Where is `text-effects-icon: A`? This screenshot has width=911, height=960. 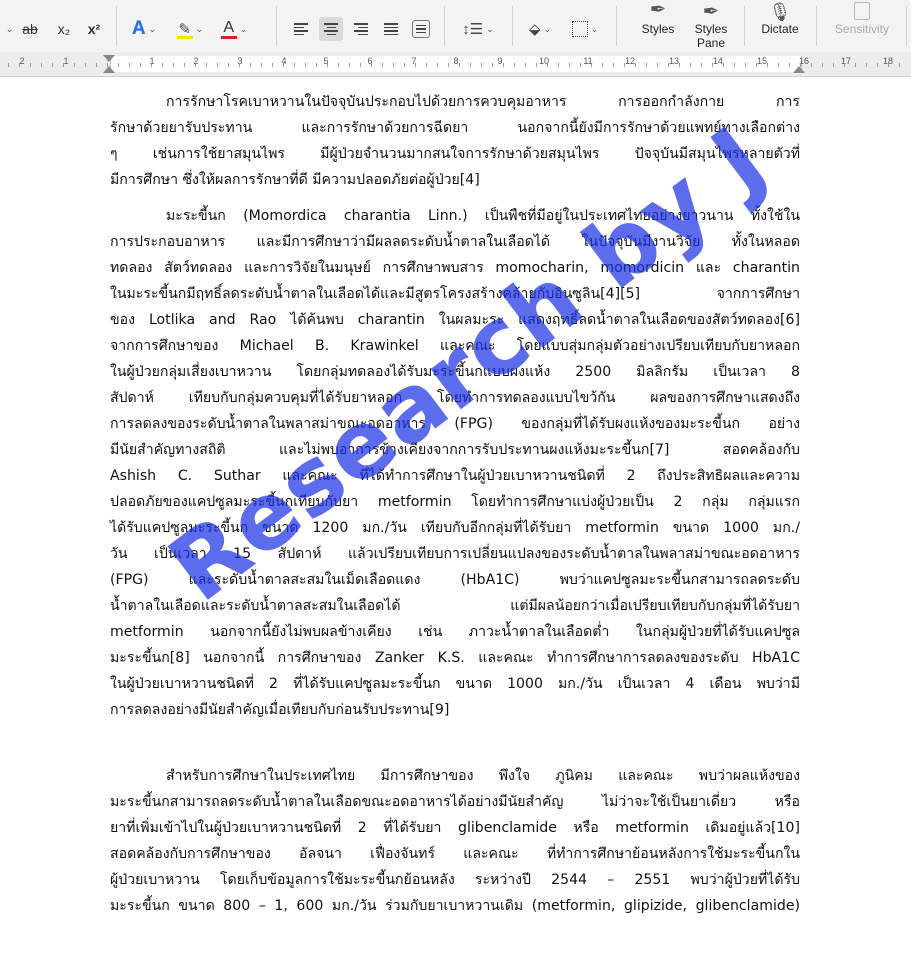 text-effects-icon: A is located at coordinates (138, 28).